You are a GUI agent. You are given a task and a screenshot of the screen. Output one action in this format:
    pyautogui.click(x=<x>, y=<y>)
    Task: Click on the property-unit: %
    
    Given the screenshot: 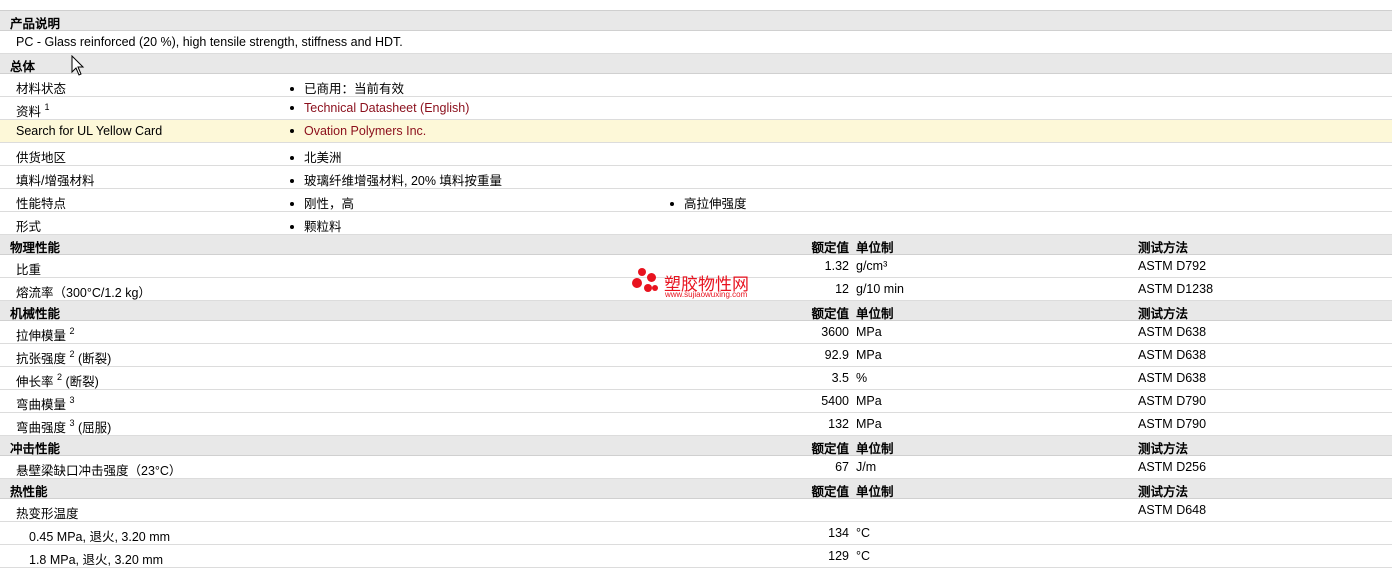 What is the action you would take?
    pyautogui.click(x=862, y=378)
    